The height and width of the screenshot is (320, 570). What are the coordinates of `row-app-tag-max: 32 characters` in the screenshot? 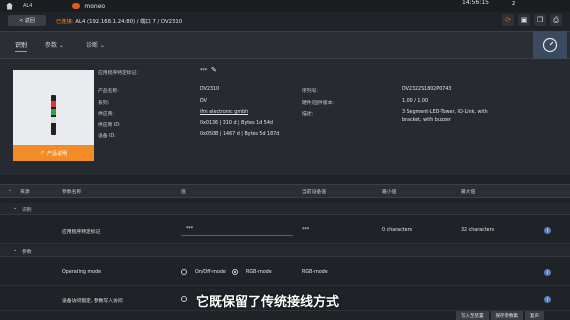 It's located at (478, 230).